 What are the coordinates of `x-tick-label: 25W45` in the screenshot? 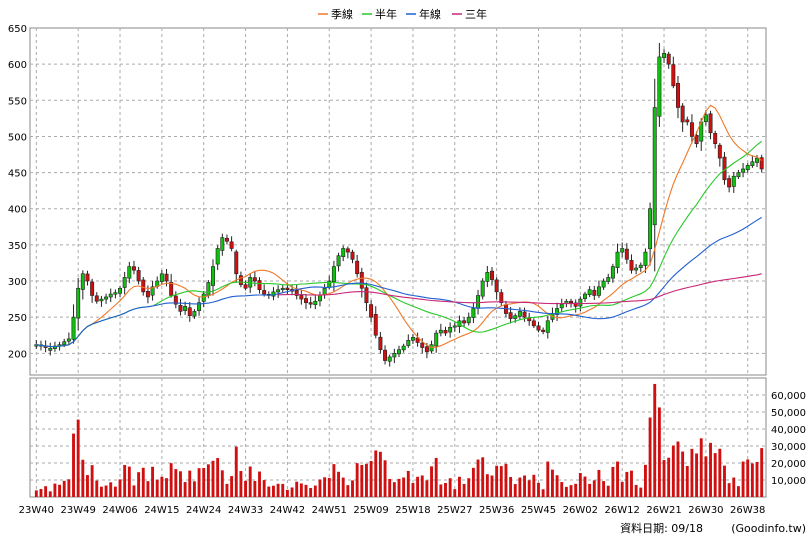 It's located at (538, 510).